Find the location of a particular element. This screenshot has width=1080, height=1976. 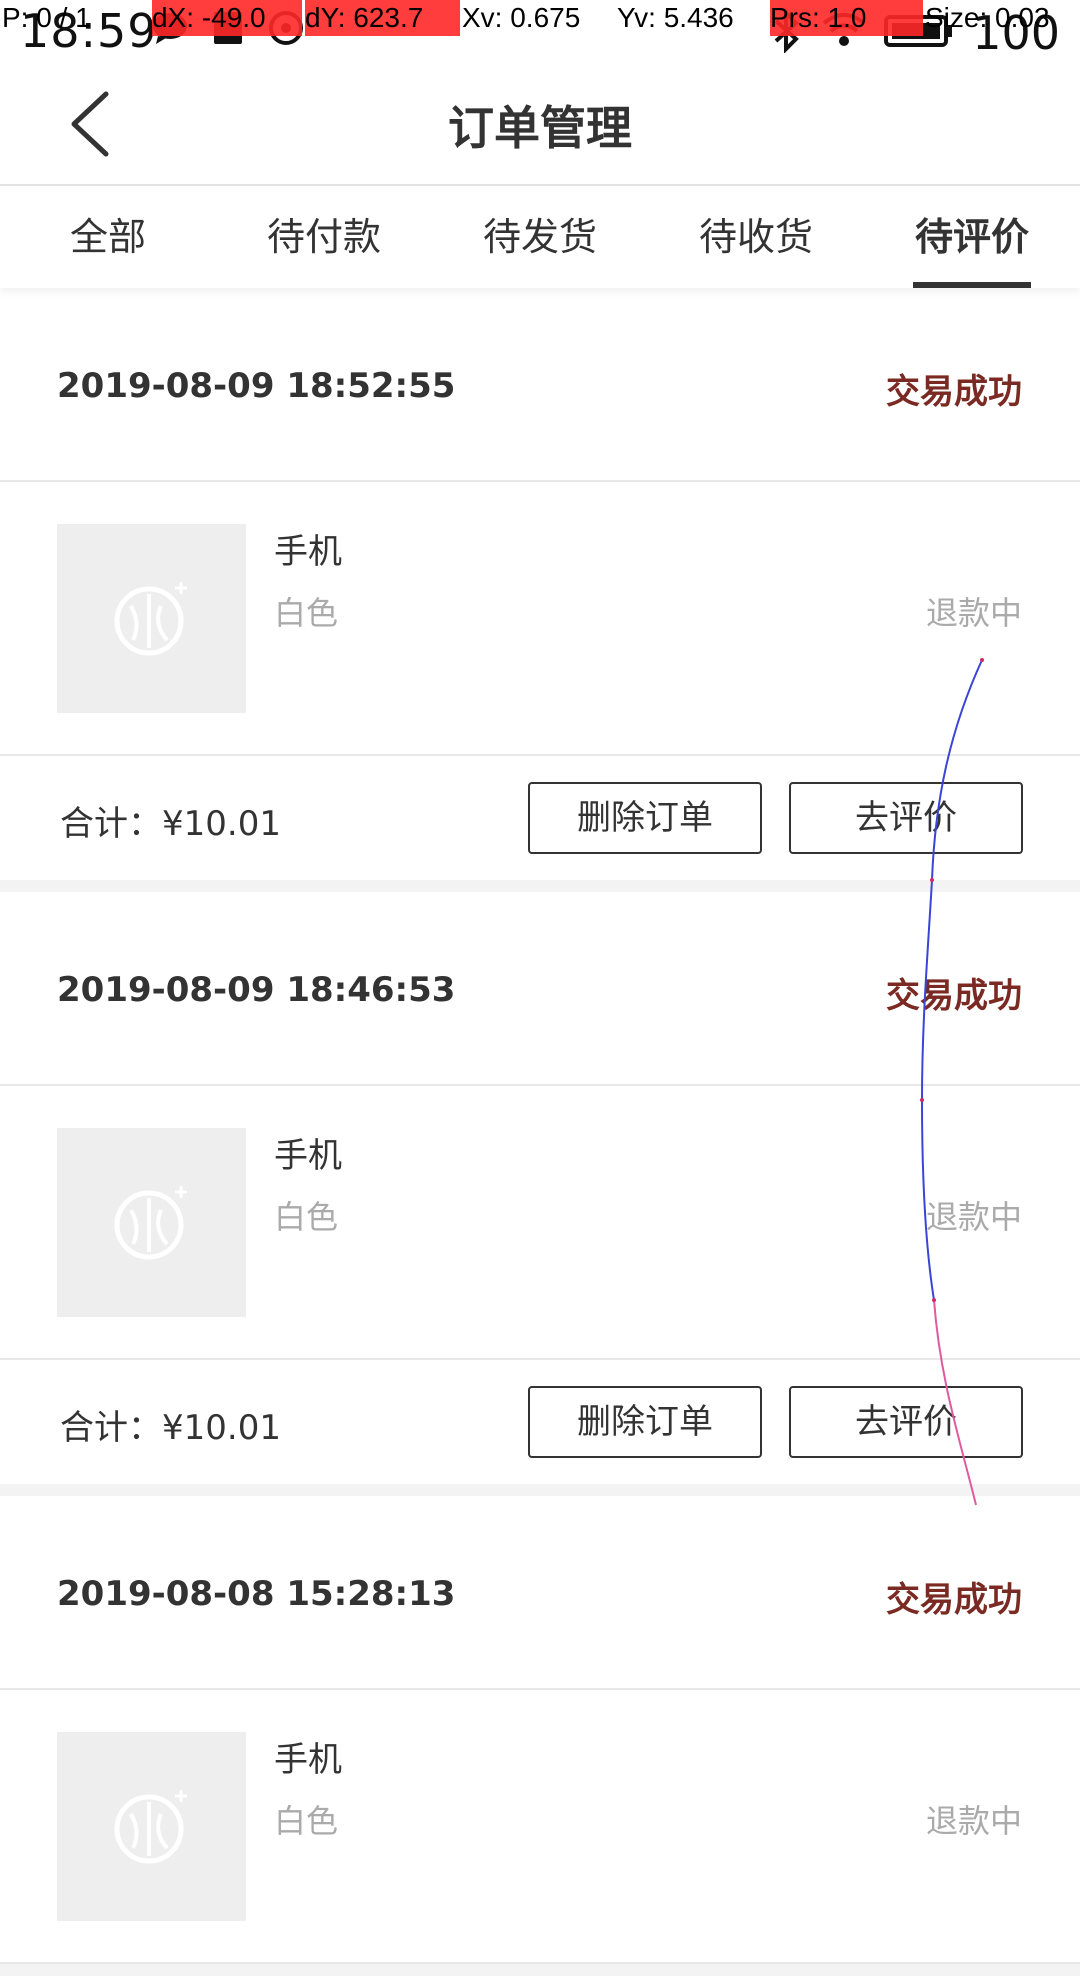

tab-pending-review: 待评价 is located at coordinates (972, 237).